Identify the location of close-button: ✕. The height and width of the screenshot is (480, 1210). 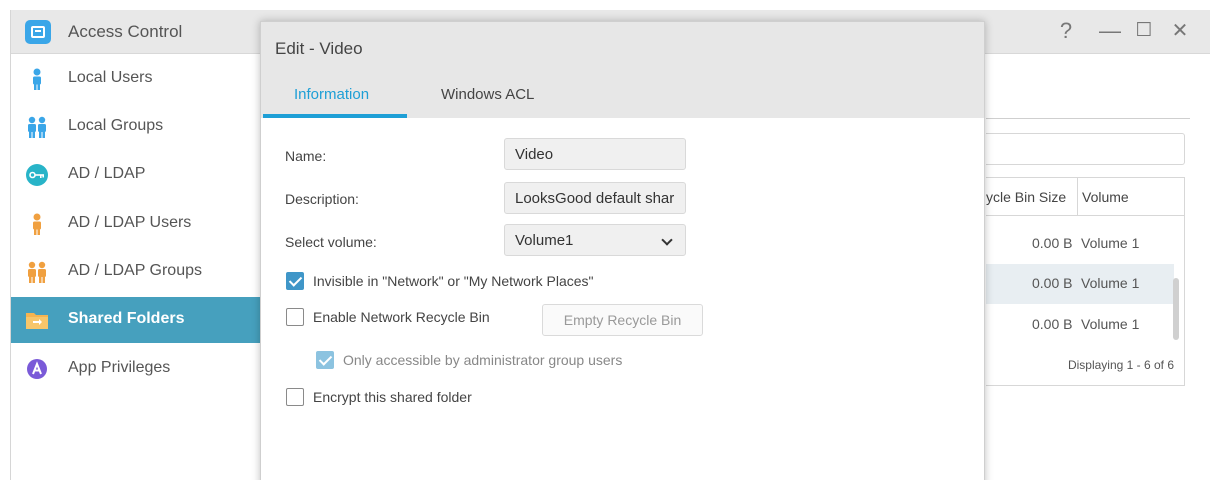
(1180, 31).